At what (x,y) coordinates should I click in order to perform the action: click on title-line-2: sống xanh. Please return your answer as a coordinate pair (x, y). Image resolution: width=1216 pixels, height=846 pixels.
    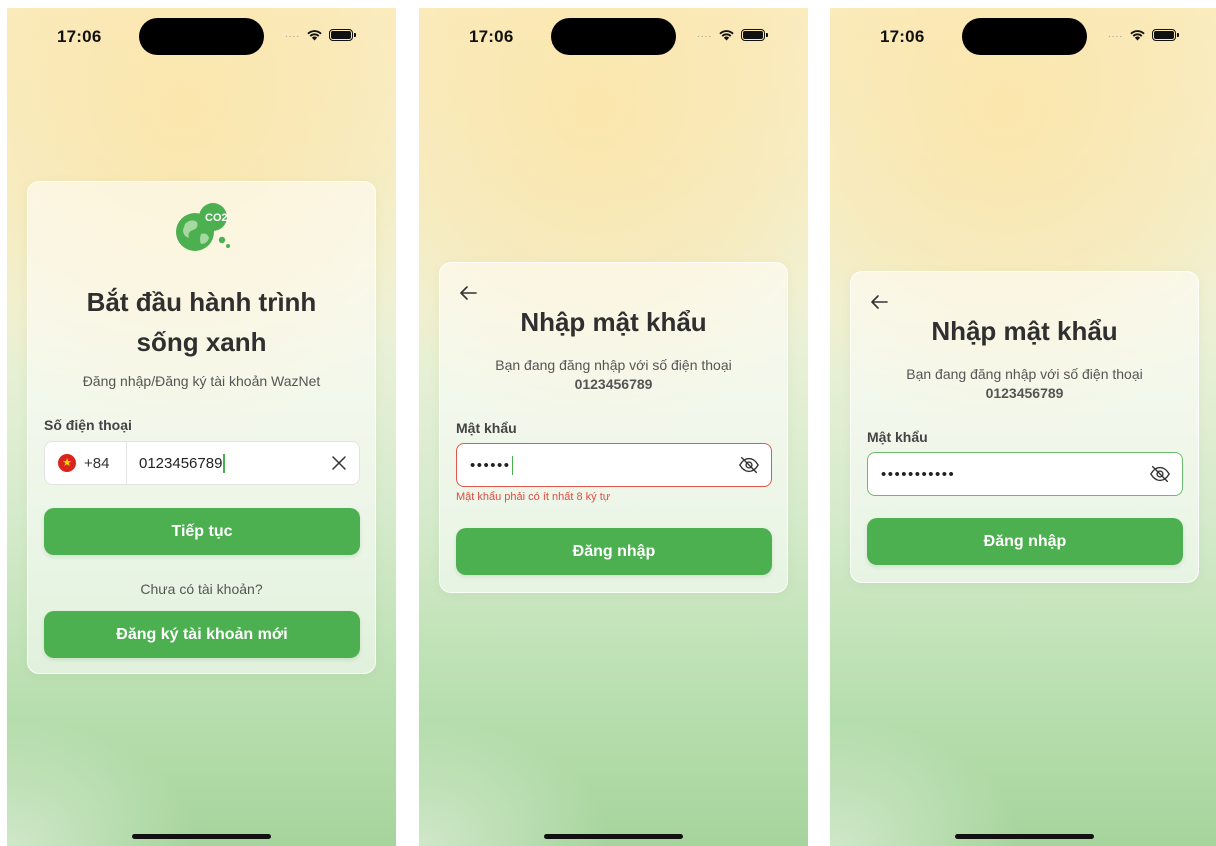
    Looking at the image, I should click on (201, 342).